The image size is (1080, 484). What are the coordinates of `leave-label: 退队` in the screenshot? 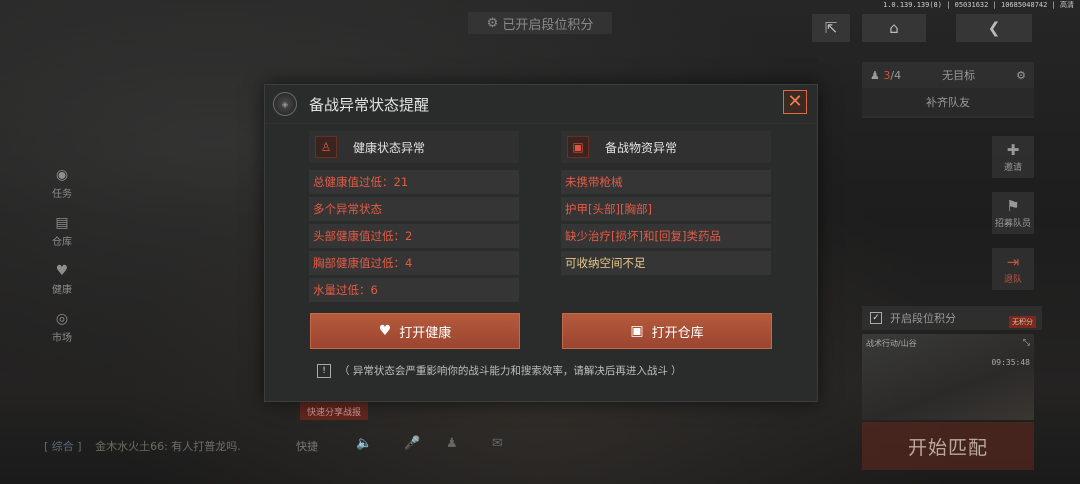 It's located at (1012, 279).